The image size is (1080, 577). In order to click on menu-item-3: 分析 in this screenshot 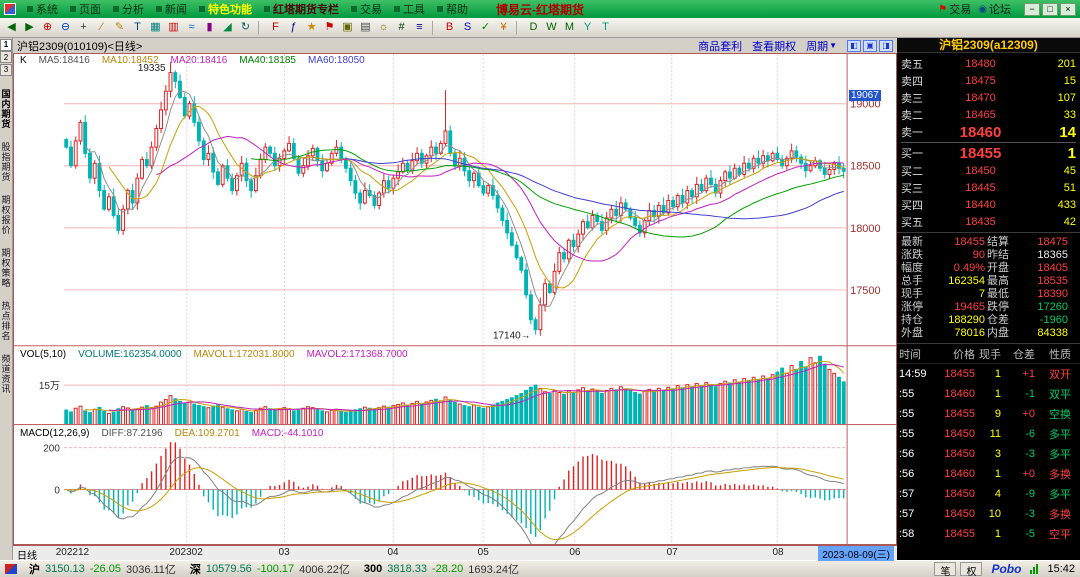, I will do `click(128, 9)`.